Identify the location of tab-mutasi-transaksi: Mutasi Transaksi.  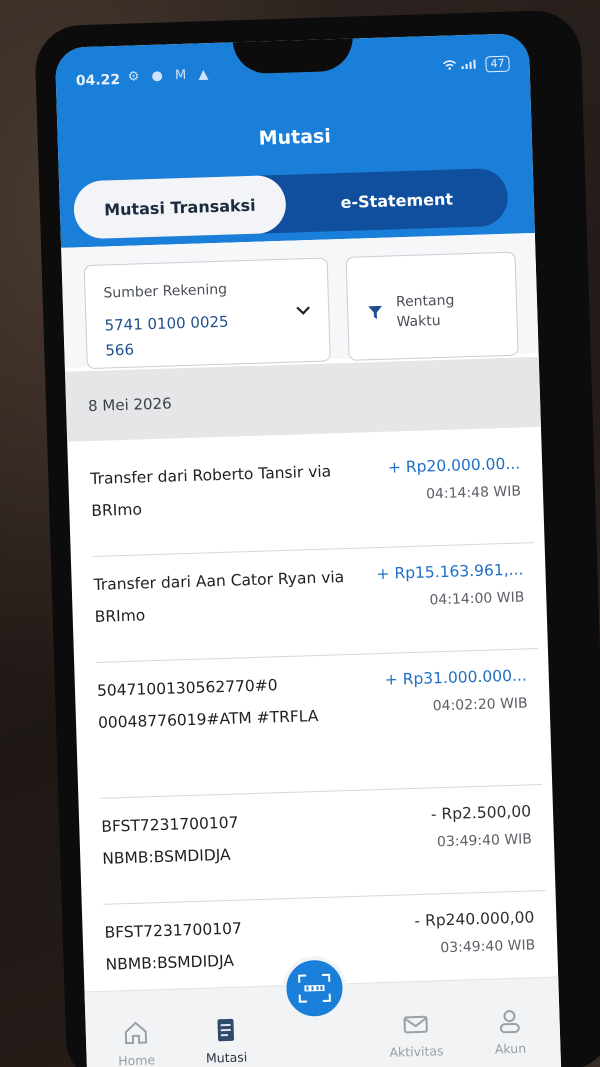
(180, 207).